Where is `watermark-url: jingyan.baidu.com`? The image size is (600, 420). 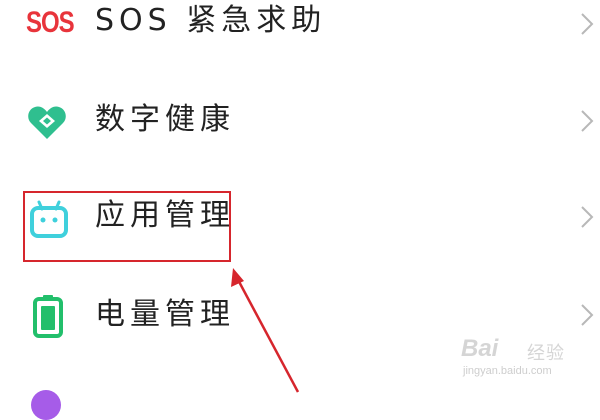 watermark-url: jingyan.baidu.com is located at coordinates (507, 371).